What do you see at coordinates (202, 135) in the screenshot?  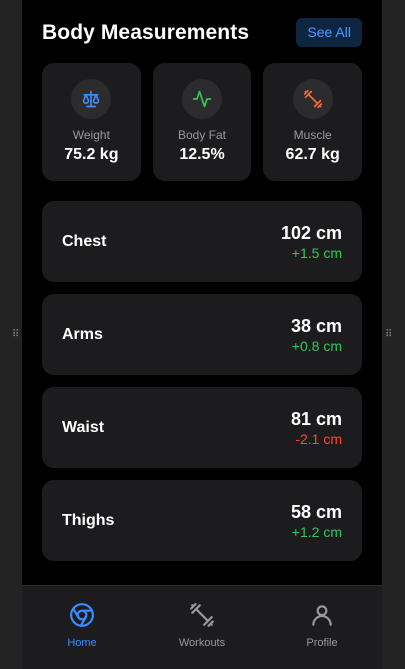 I see `stat-label: Body Fat` at bounding box center [202, 135].